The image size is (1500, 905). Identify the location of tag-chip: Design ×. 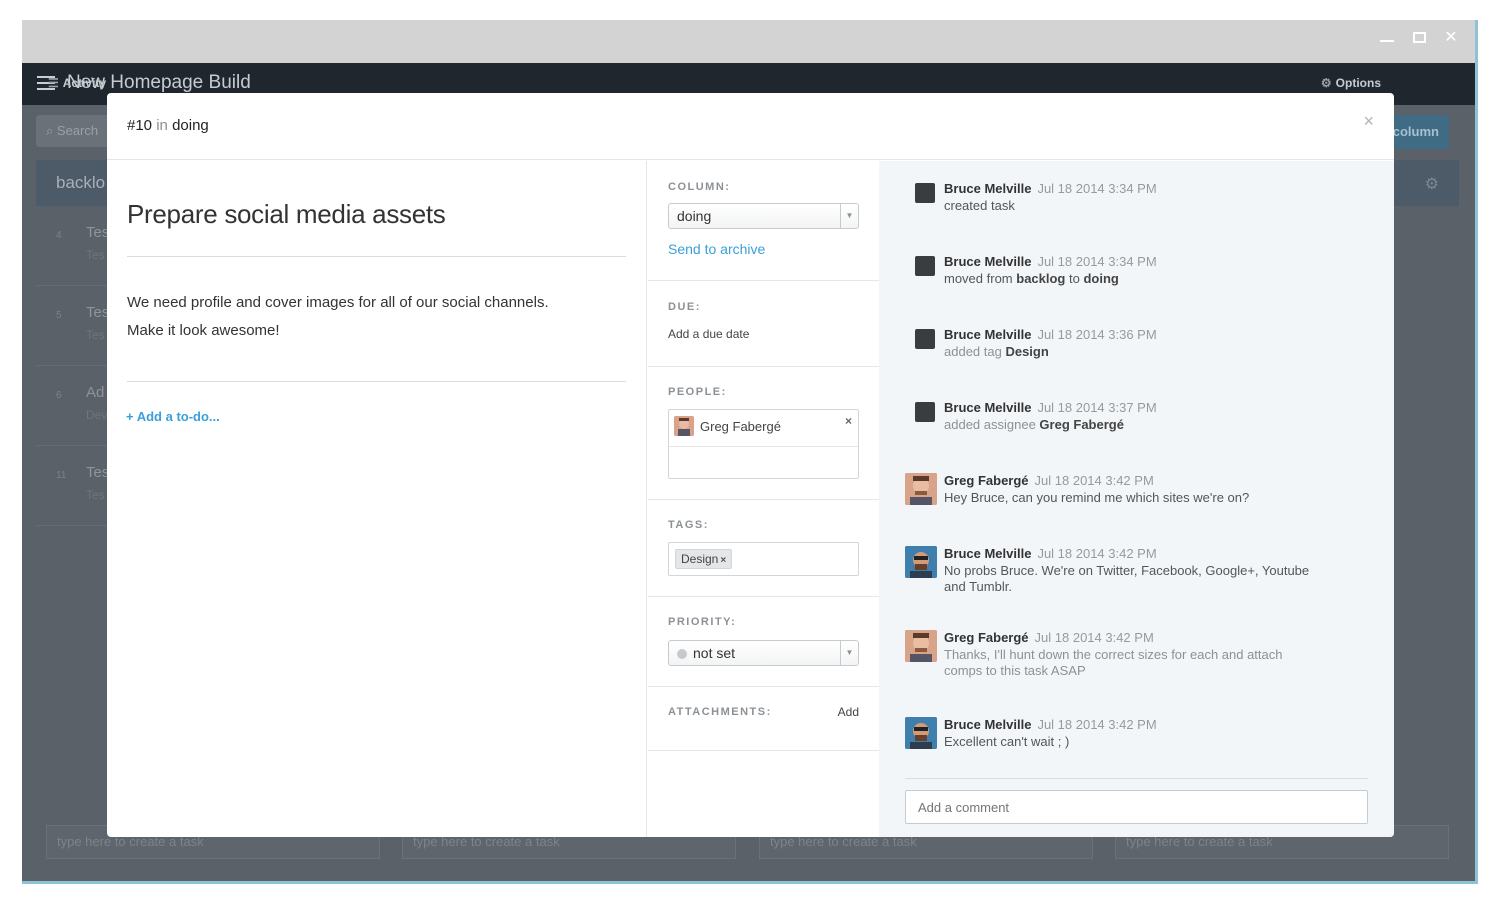
(704, 559).